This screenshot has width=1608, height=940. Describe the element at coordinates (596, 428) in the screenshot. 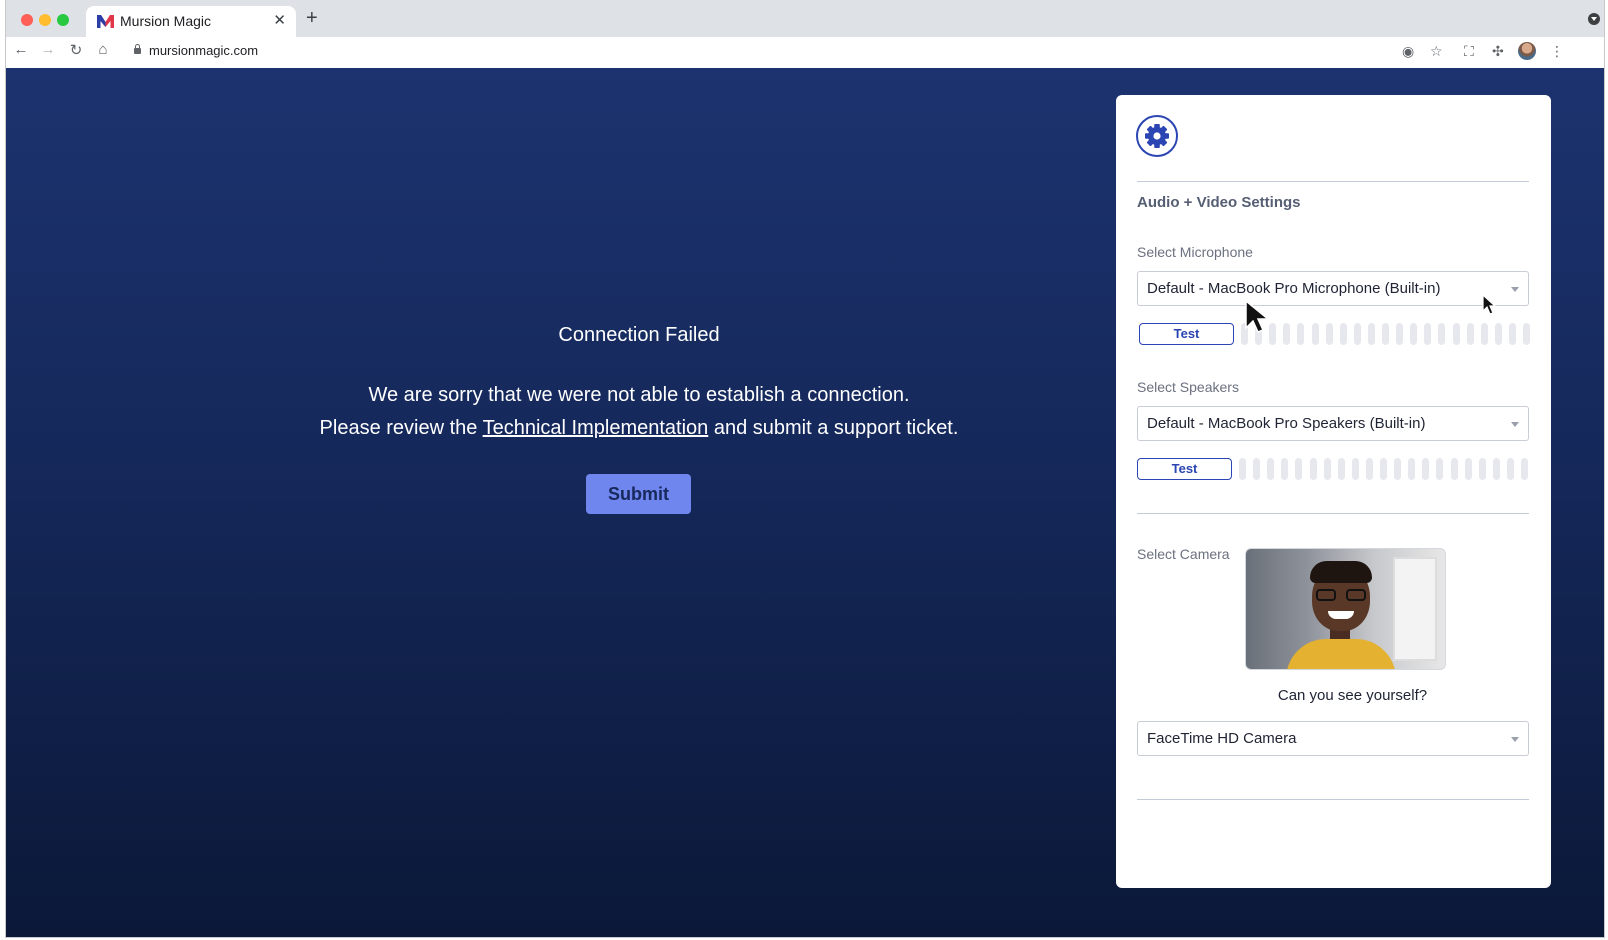

I see `technical-implementation-link: Technical Implementation` at that location.